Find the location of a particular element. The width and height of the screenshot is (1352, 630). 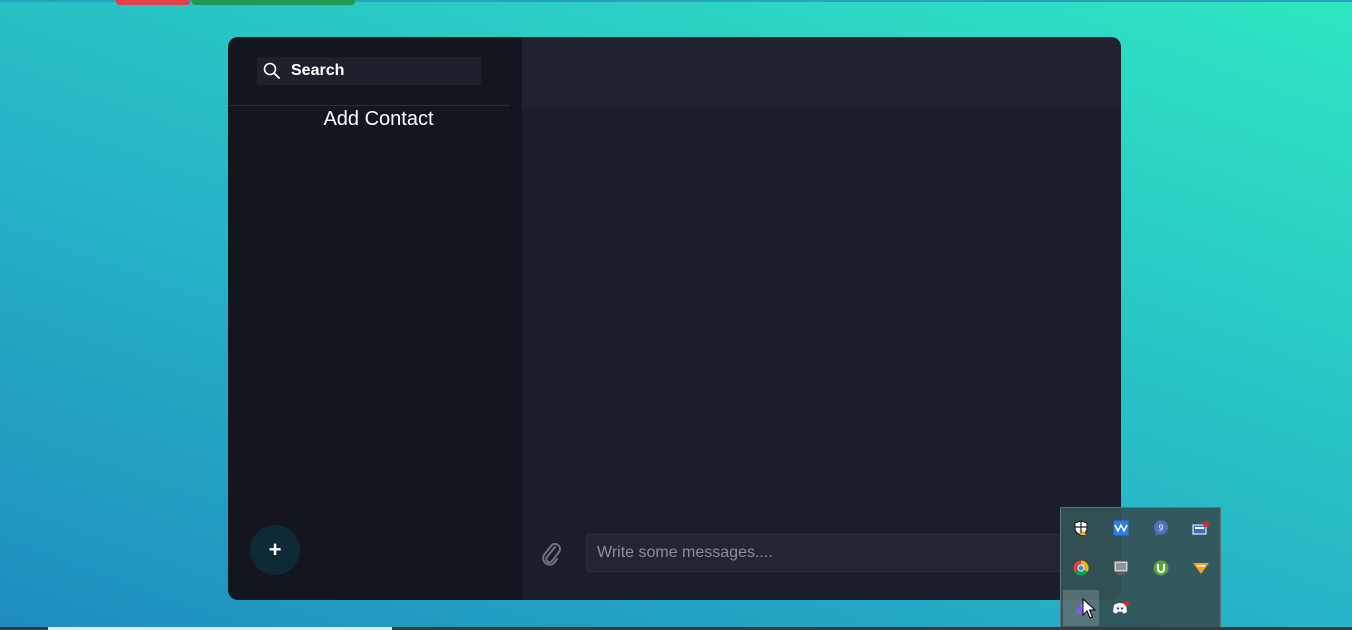

browser-tab-indicator-red is located at coordinates (153, 2).